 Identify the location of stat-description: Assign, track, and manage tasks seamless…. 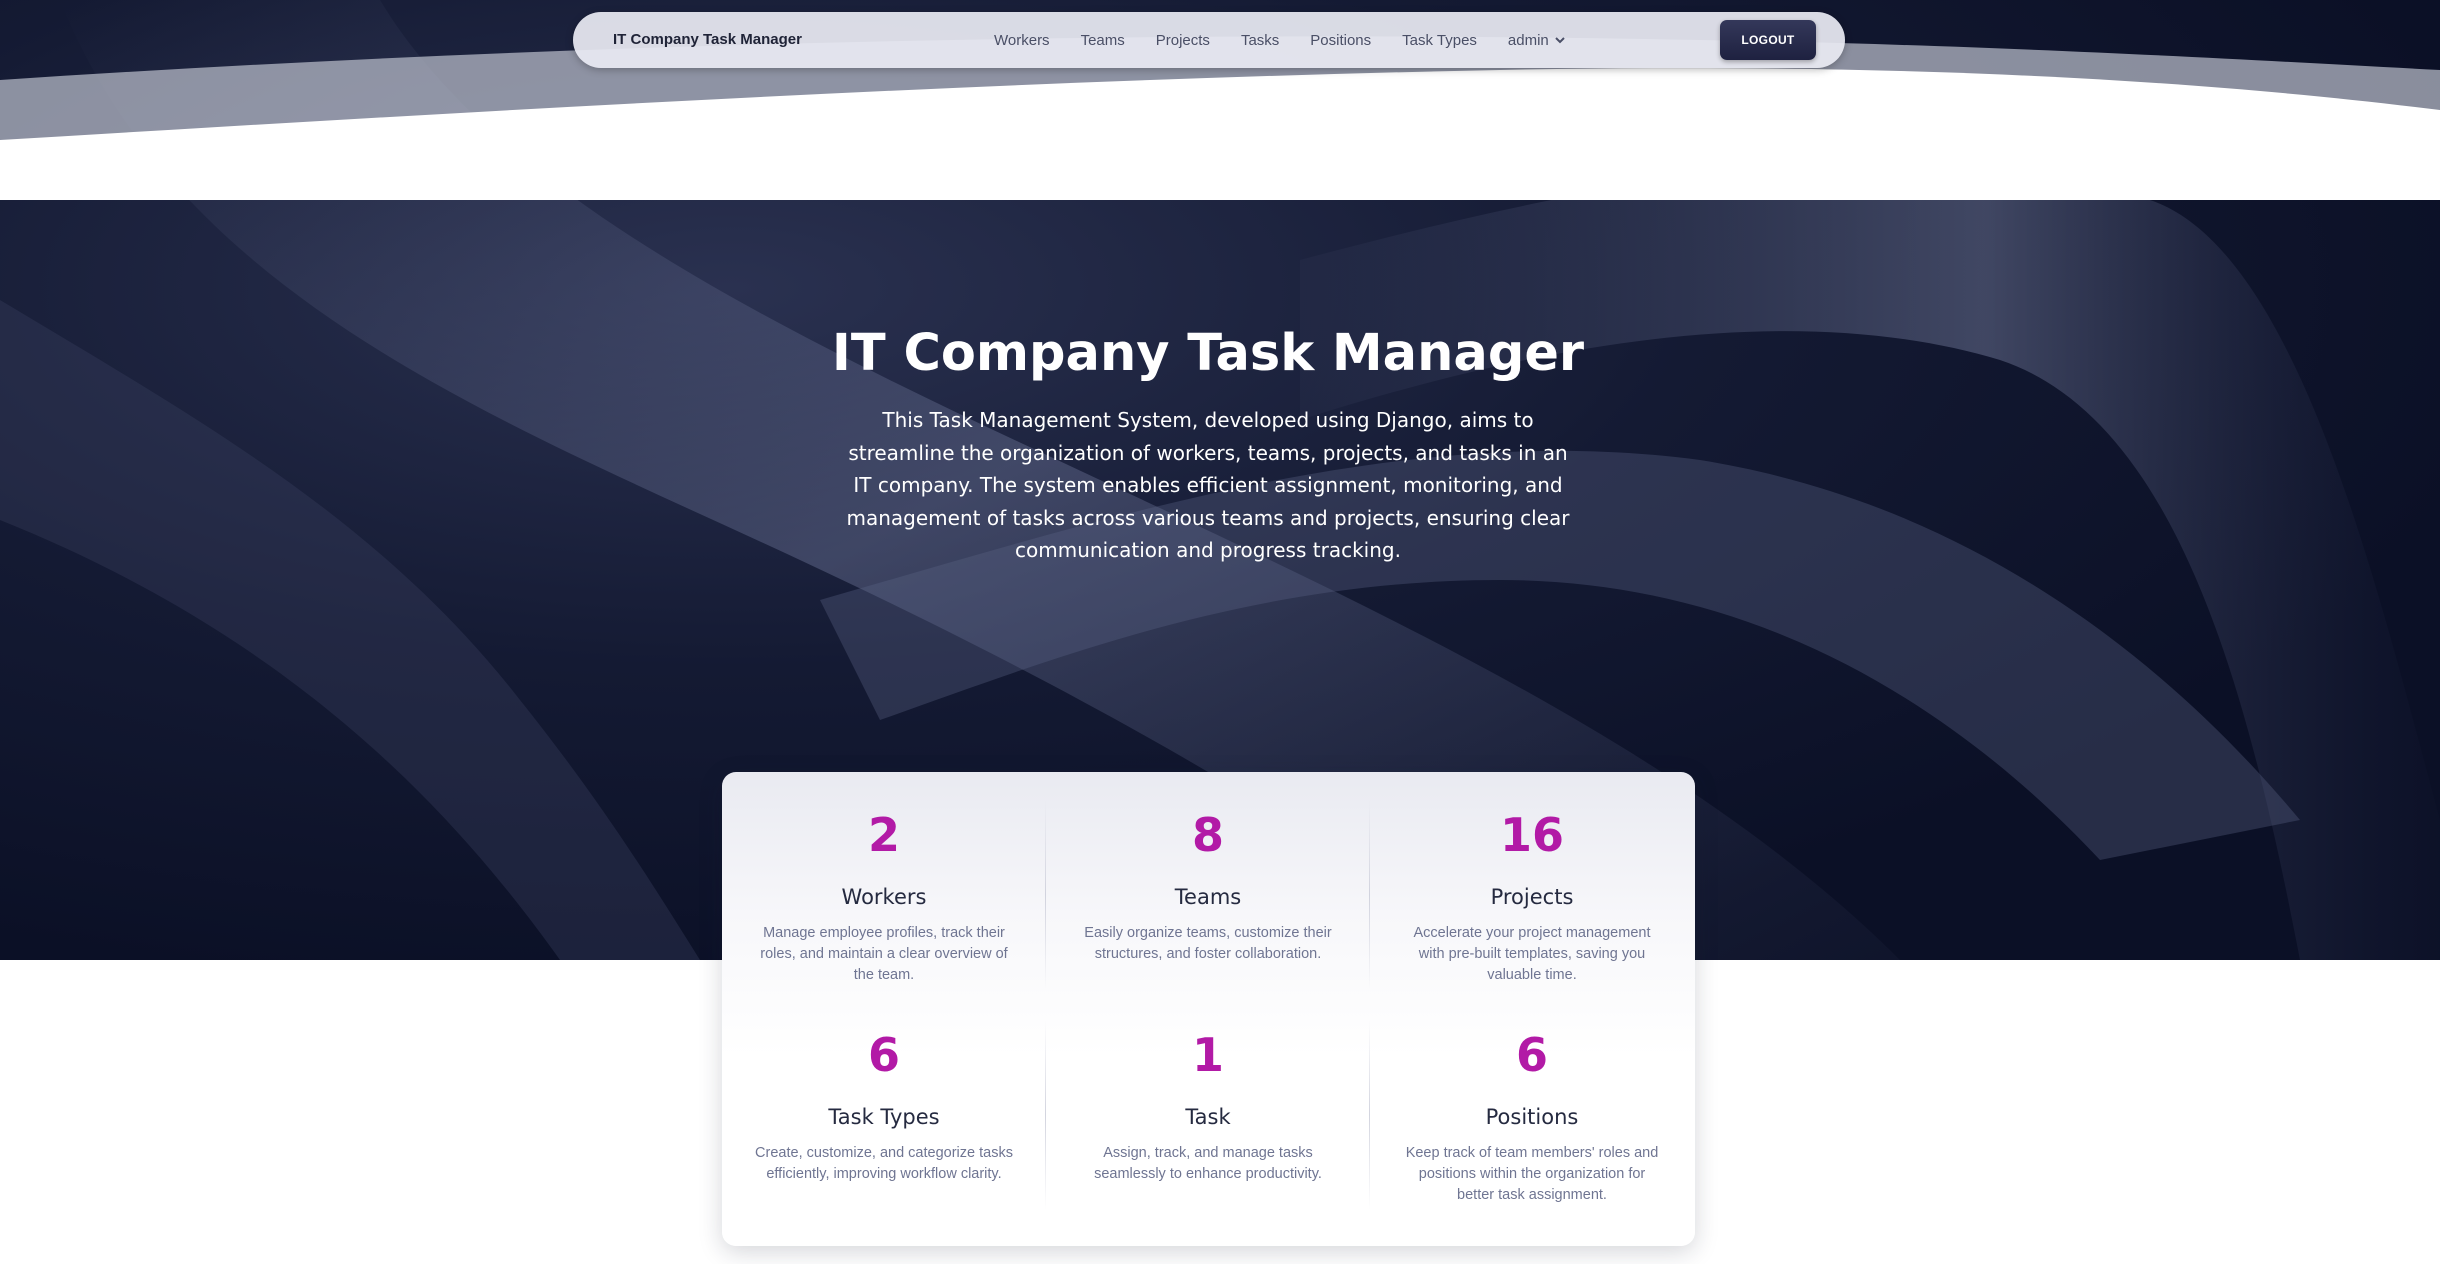
(1208, 1163).